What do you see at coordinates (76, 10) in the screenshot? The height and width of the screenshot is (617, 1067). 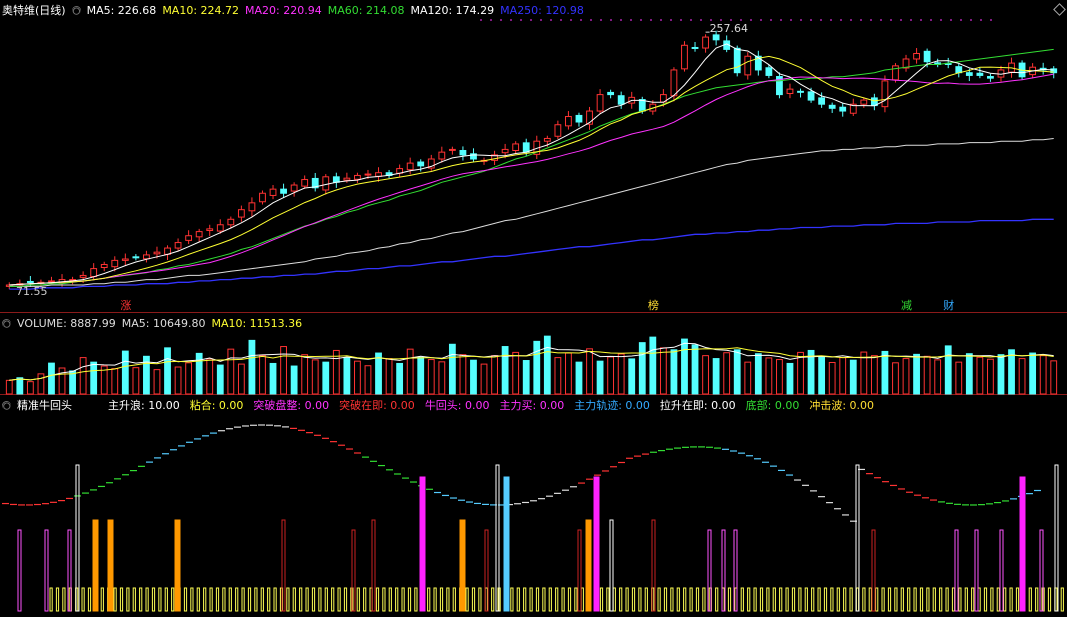 I see `settings-icon: ◉` at bounding box center [76, 10].